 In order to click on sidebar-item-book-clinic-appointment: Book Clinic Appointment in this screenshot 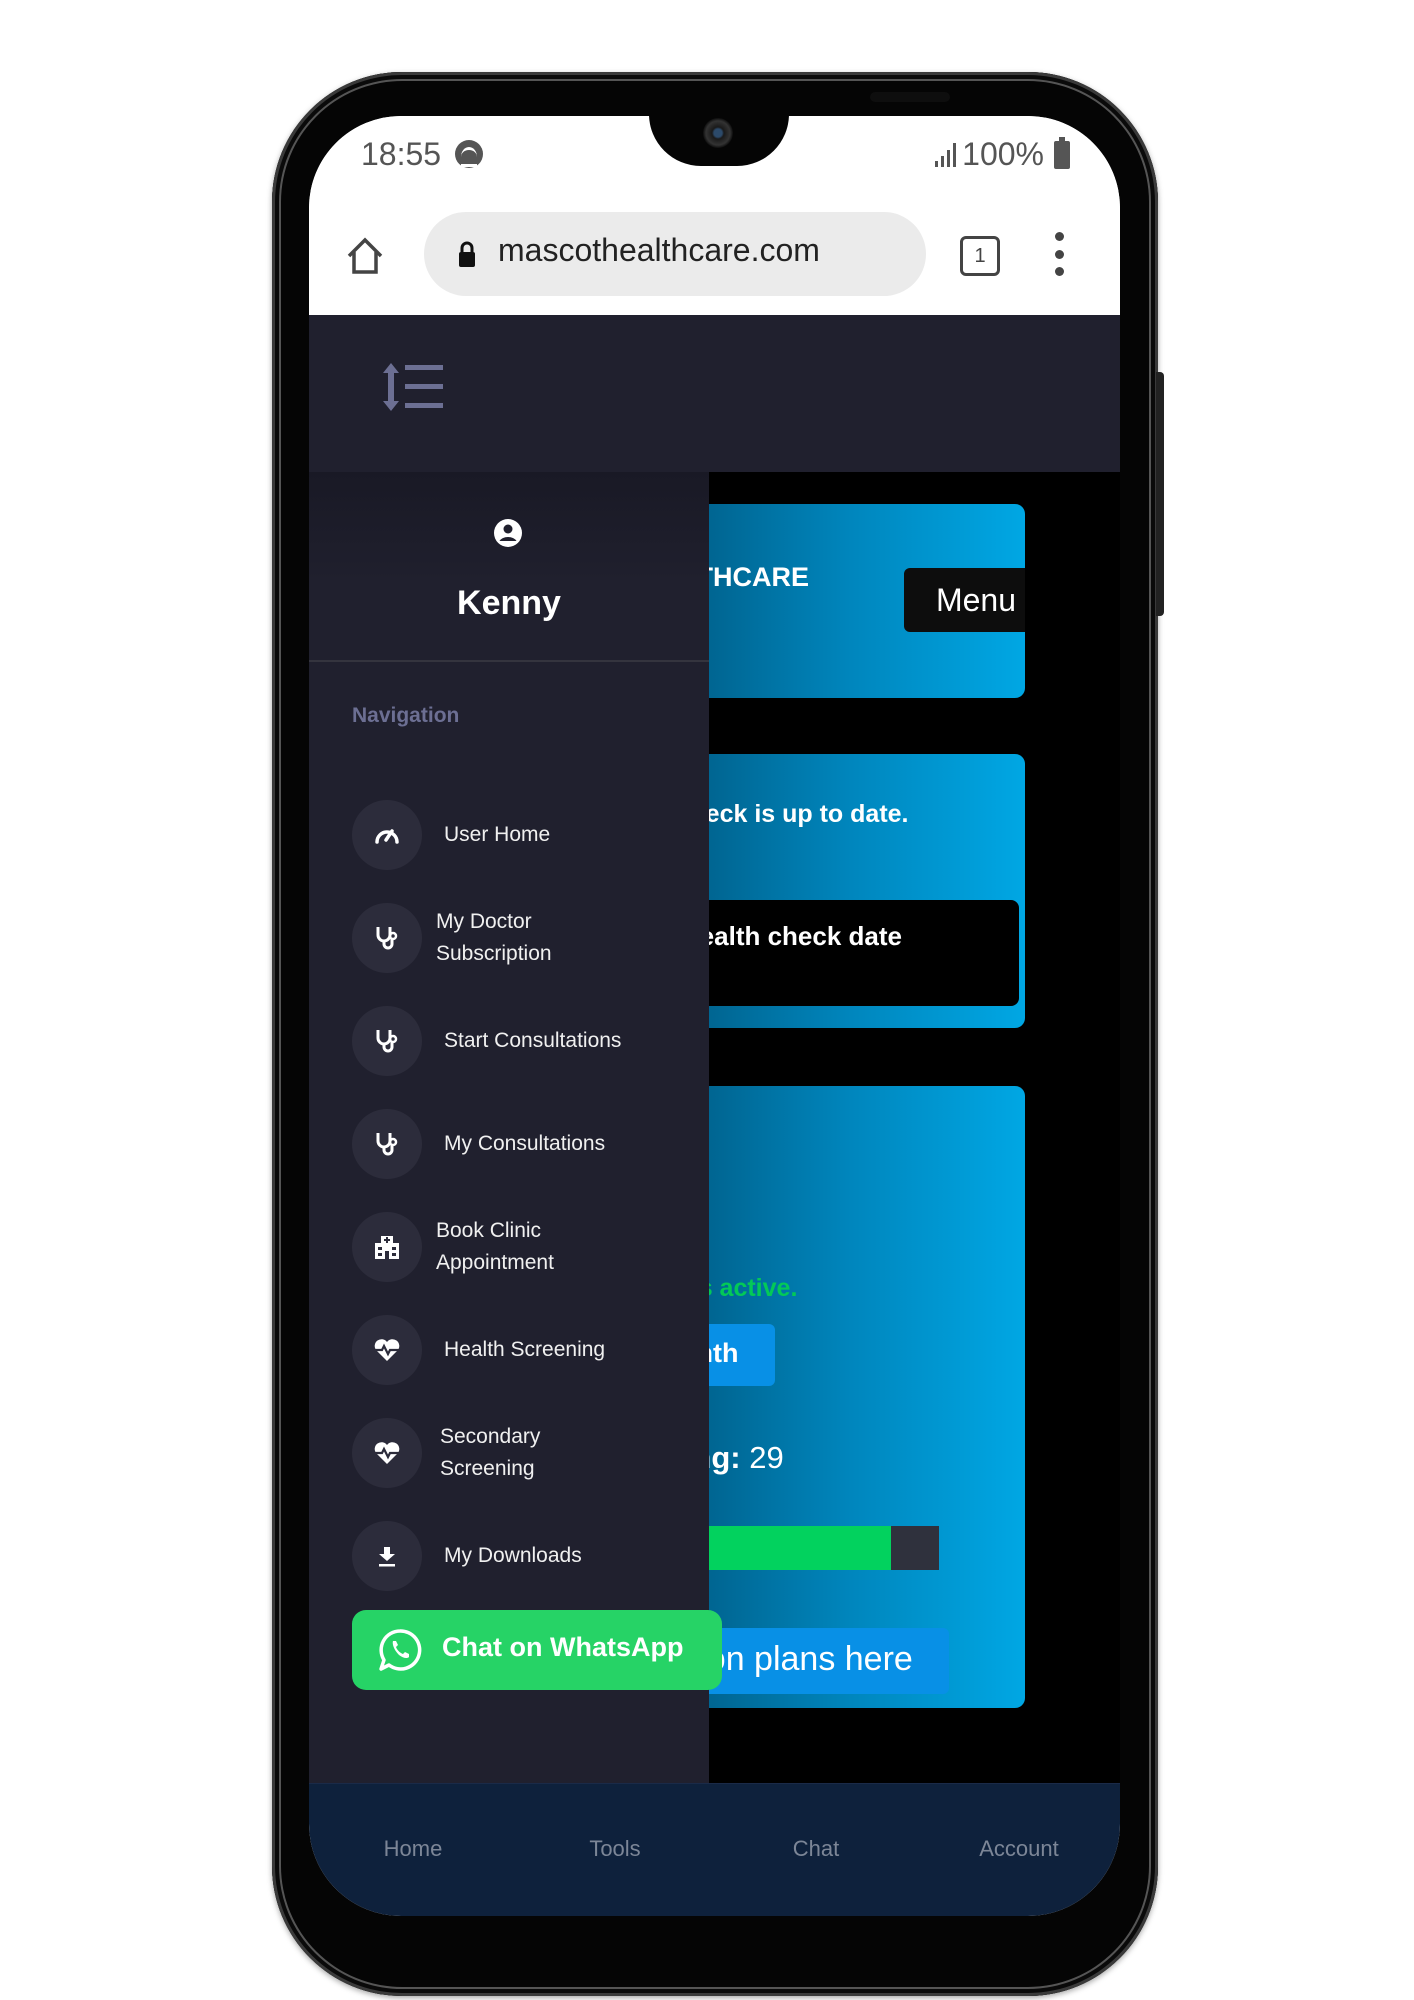, I will do `click(527, 1248)`.